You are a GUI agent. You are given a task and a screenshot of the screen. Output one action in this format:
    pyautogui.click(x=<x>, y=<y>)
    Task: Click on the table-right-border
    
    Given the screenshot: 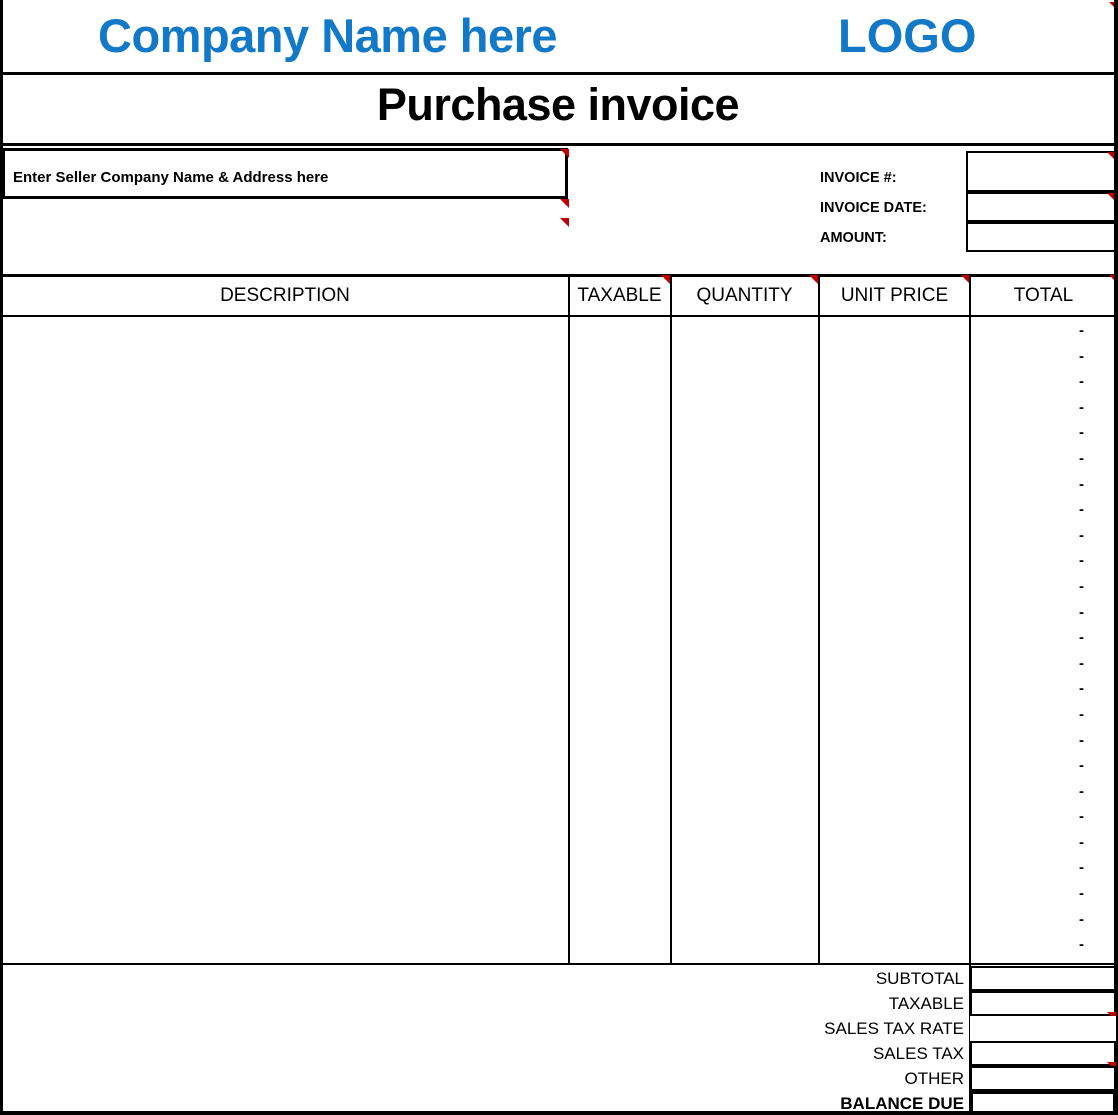 What is the action you would take?
    pyautogui.click(x=1116, y=557)
    